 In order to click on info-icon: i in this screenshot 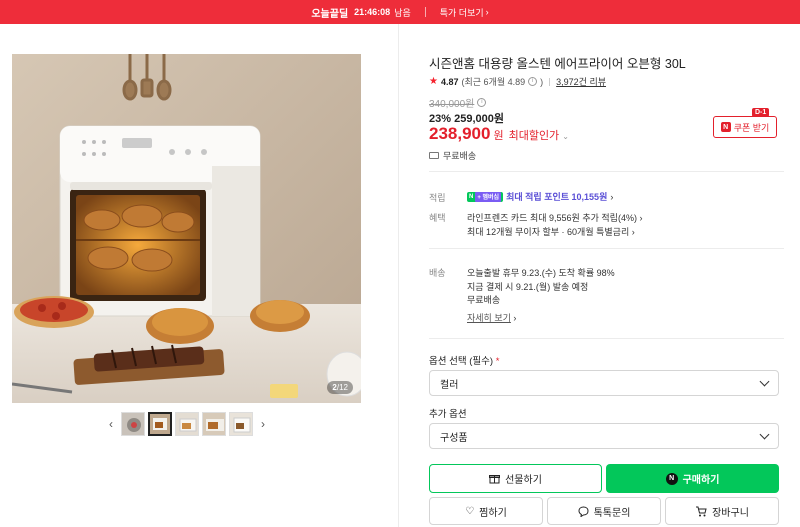, I will do `click(533, 81)`.